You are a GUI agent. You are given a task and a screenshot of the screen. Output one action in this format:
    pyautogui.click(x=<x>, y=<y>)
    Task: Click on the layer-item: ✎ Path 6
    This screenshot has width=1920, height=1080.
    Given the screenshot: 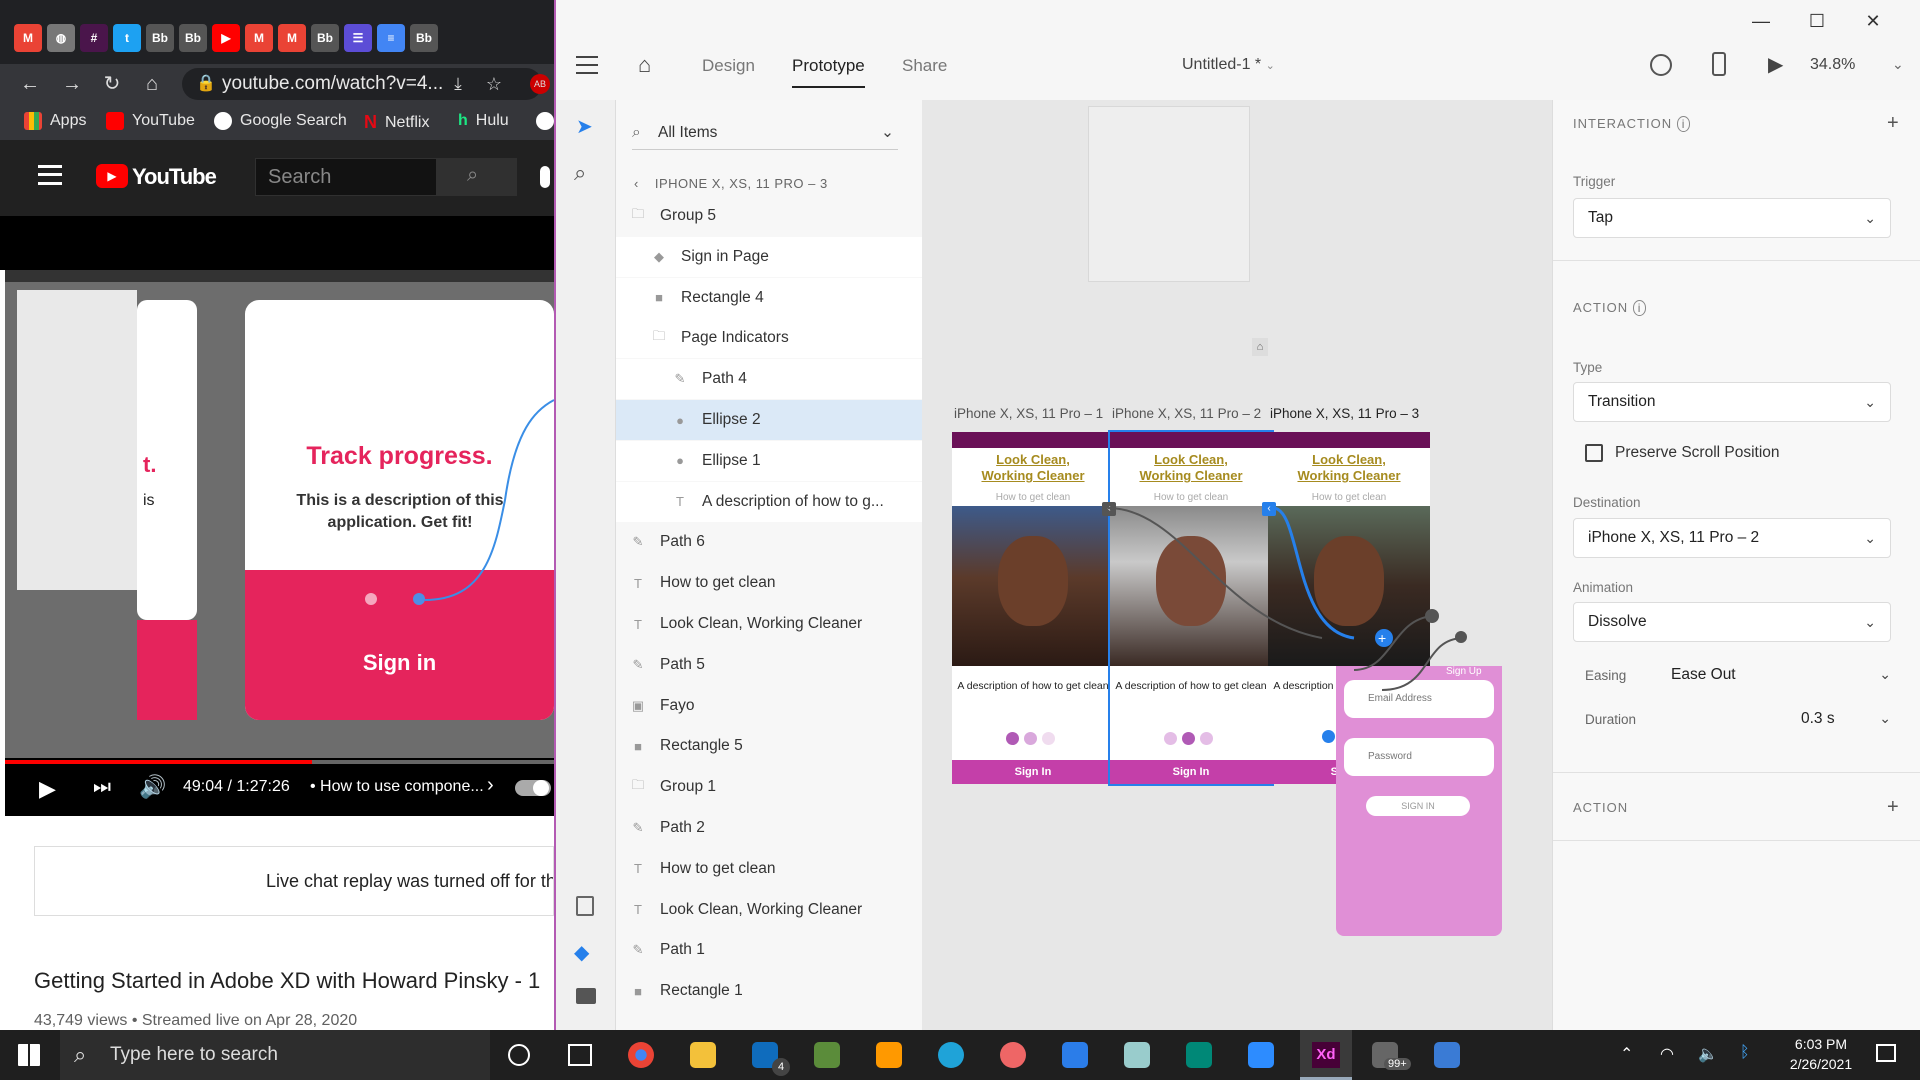 What is the action you would take?
    pyautogui.click(x=769, y=542)
    